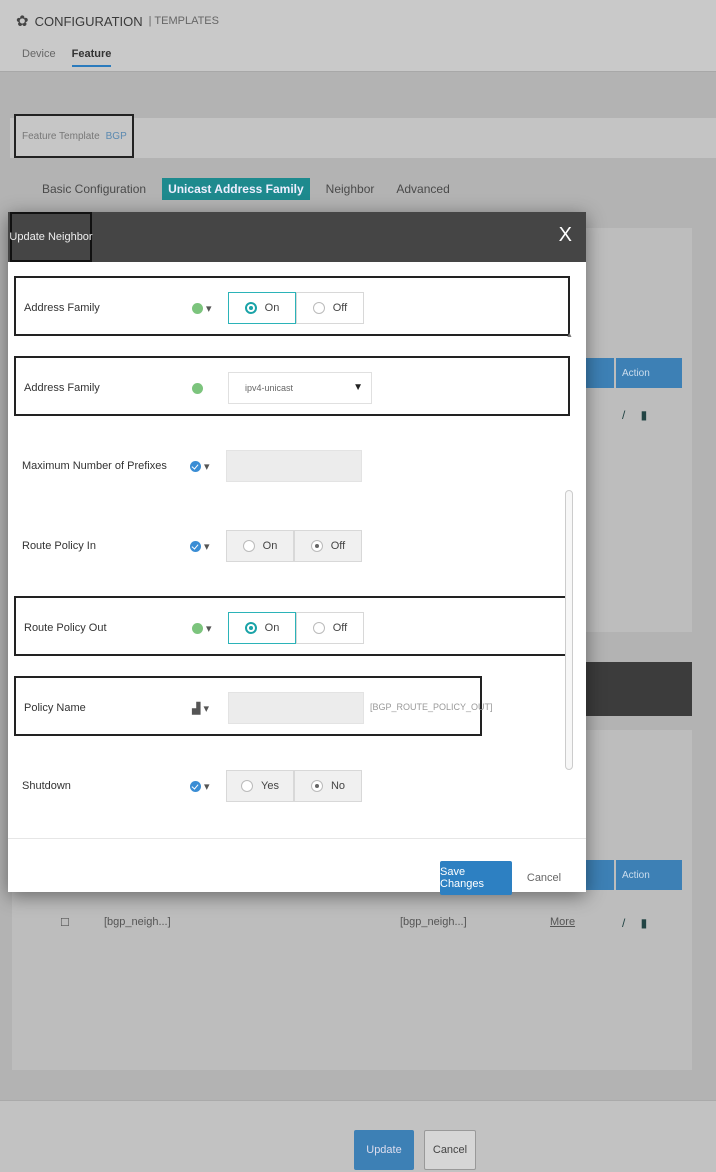  I want to click on modal-title: Update Neighbor, so click(51, 237).